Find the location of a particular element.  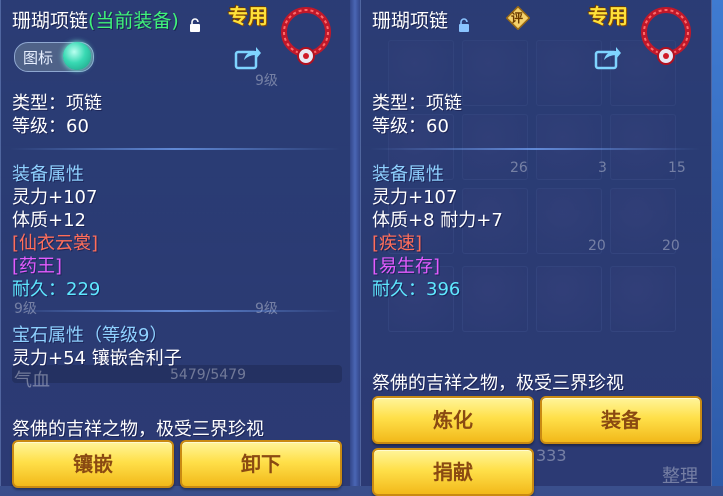

rate-badge-label: 评 is located at coordinates (517, 18).